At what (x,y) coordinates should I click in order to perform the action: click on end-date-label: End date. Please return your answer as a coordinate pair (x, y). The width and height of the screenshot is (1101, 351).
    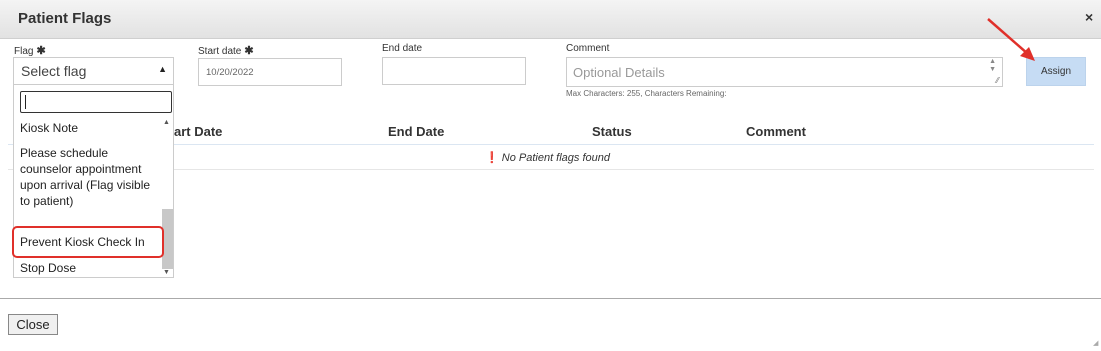
    Looking at the image, I should click on (402, 48).